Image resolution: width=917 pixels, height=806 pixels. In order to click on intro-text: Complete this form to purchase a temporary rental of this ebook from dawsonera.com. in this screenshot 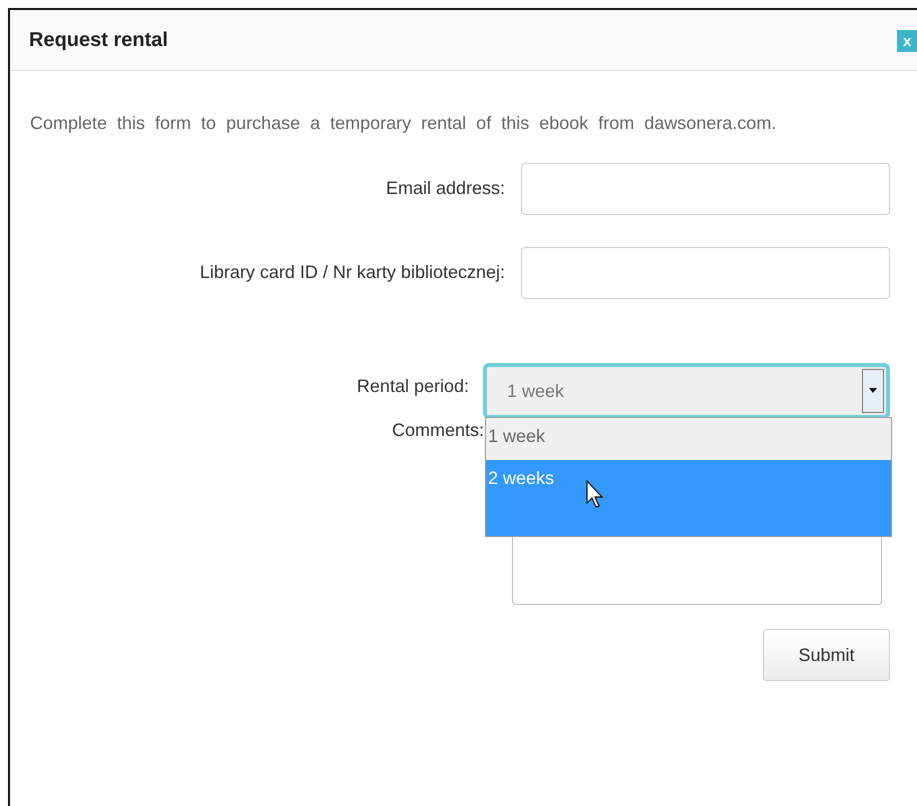, I will do `click(403, 123)`.